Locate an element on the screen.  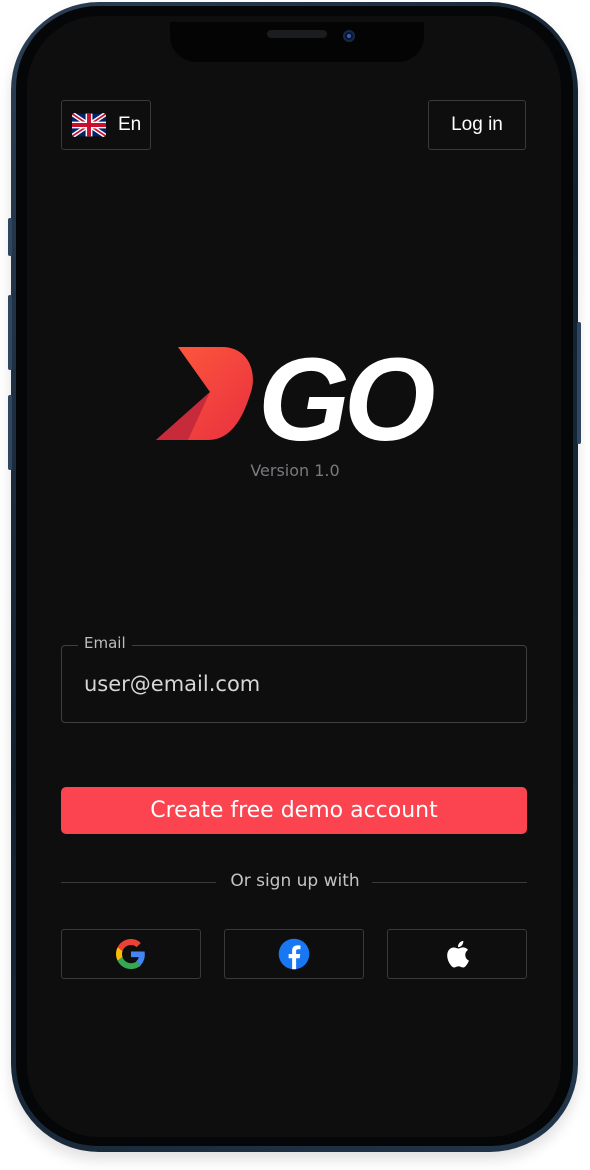
front-camera is located at coordinates (349, 36).